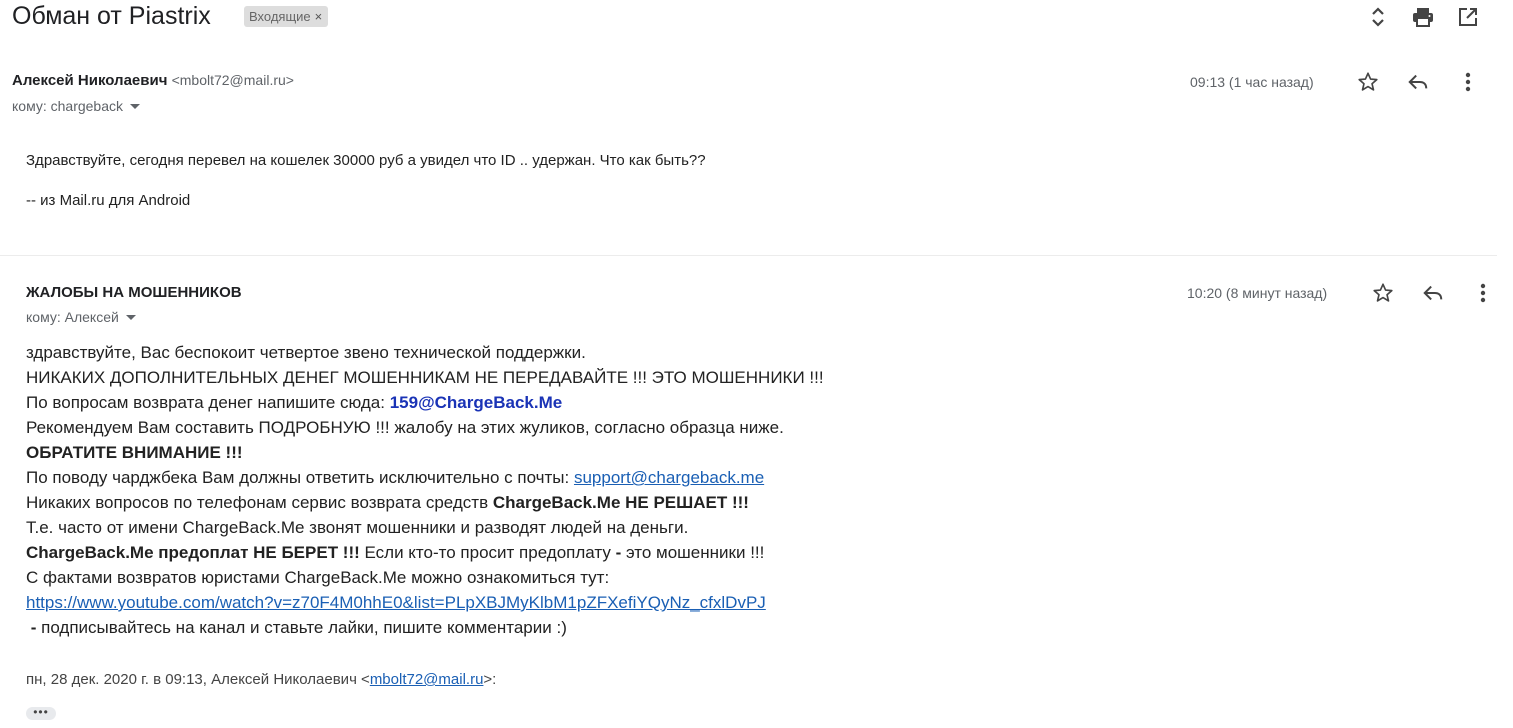 This screenshot has width=1513, height=728. Describe the element at coordinates (90, 80) in the screenshot. I see `message1-sender-name: Алексей Николаевич` at that location.